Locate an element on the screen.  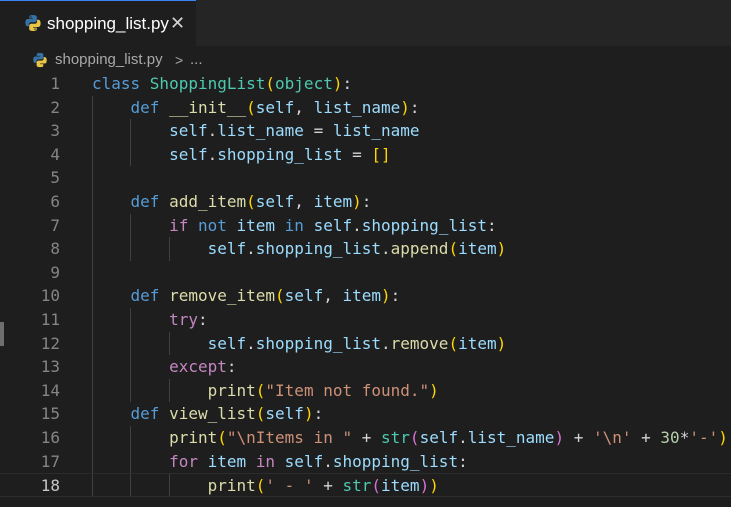
code-line: 7 if not item in self.shopping_list: is located at coordinates (365, 226).